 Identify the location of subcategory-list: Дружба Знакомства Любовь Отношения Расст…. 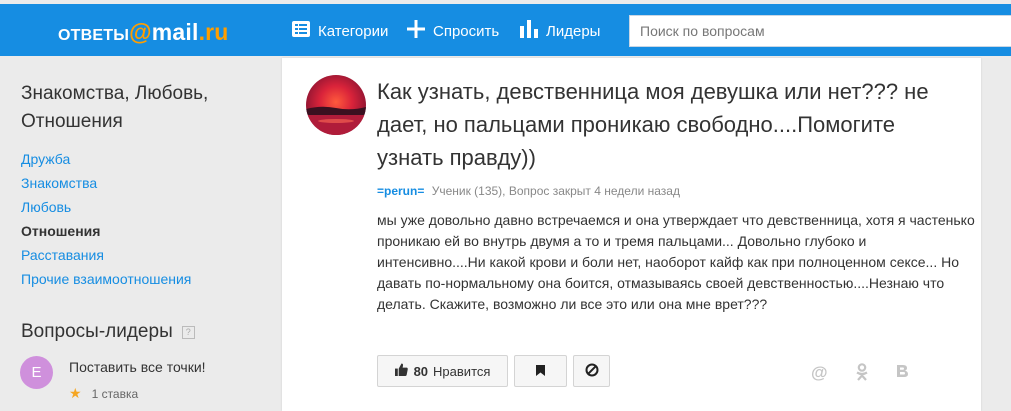
(106, 219).